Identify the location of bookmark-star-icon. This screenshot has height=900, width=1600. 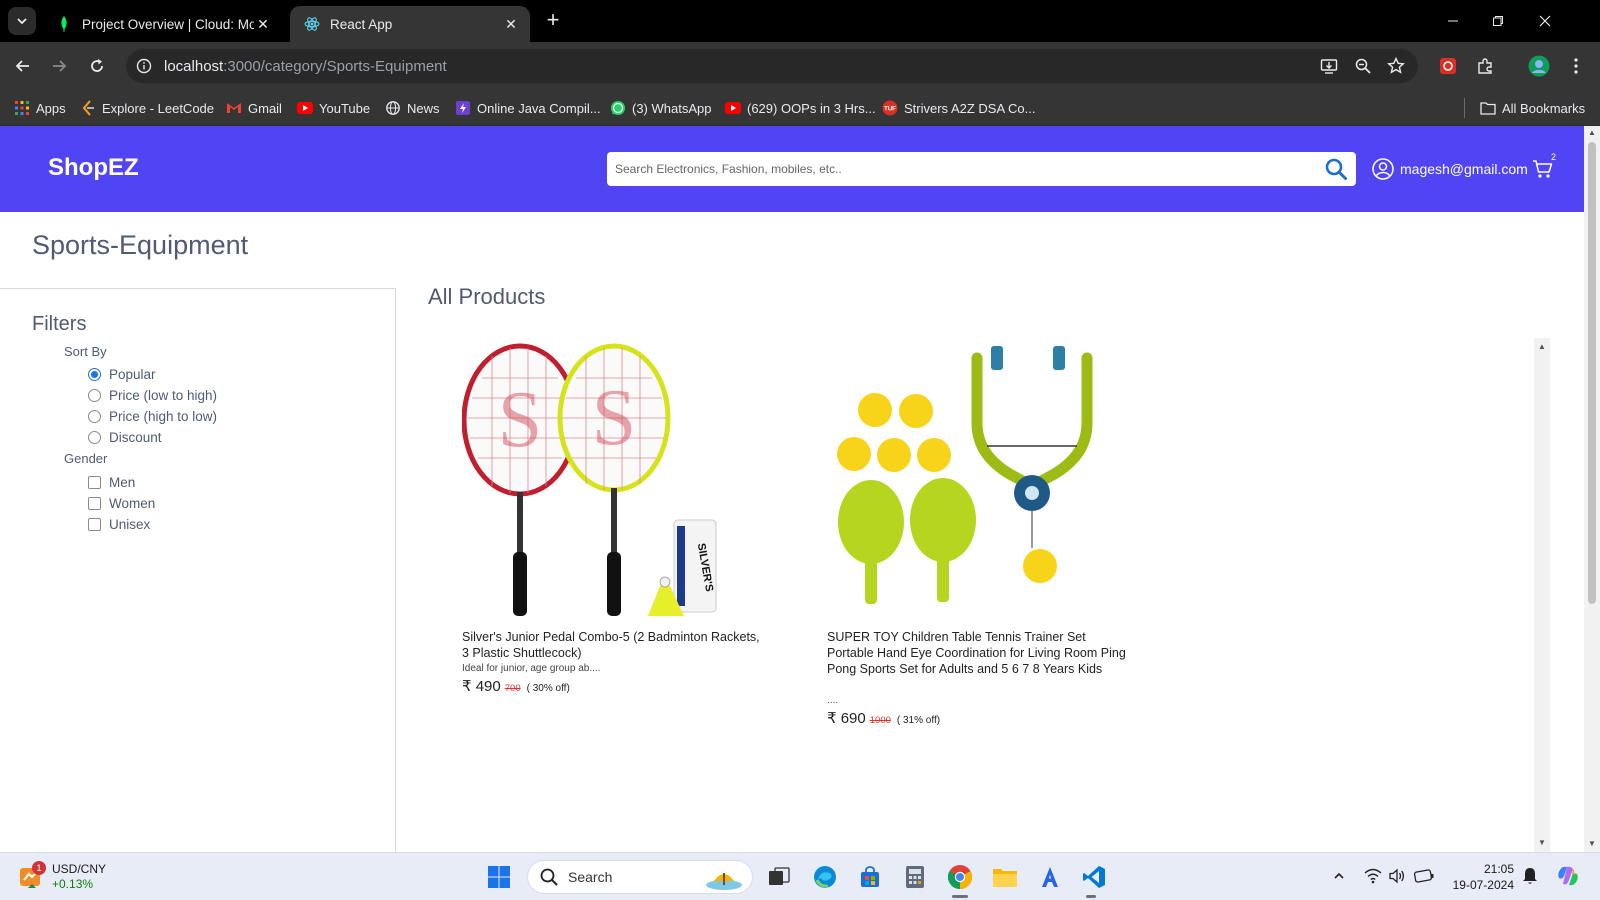
(1396, 66).